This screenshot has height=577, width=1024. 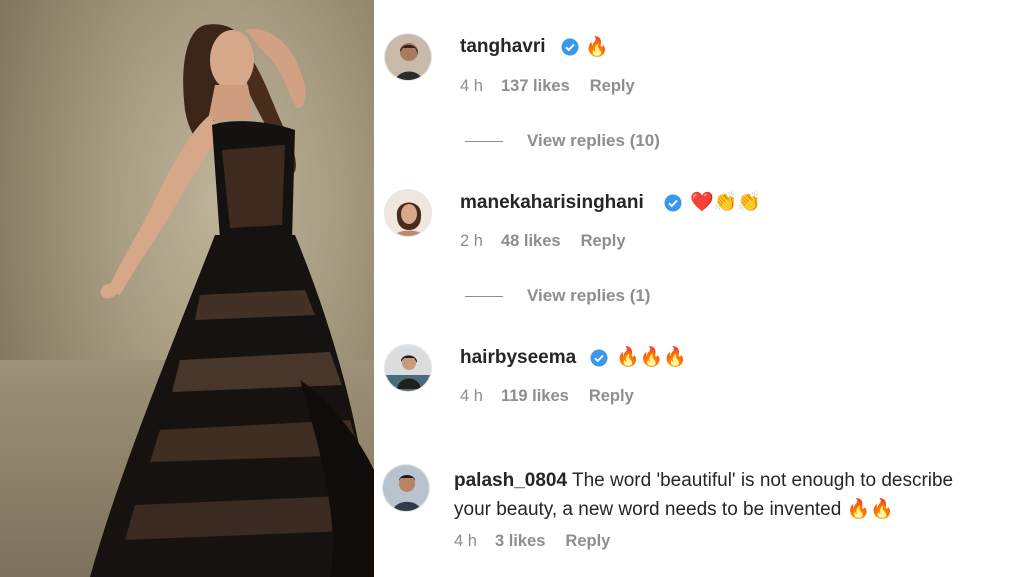 What do you see at coordinates (725, 202) in the screenshot?
I see `heart-clap-emoji: ❤️👏👏` at bounding box center [725, 202].